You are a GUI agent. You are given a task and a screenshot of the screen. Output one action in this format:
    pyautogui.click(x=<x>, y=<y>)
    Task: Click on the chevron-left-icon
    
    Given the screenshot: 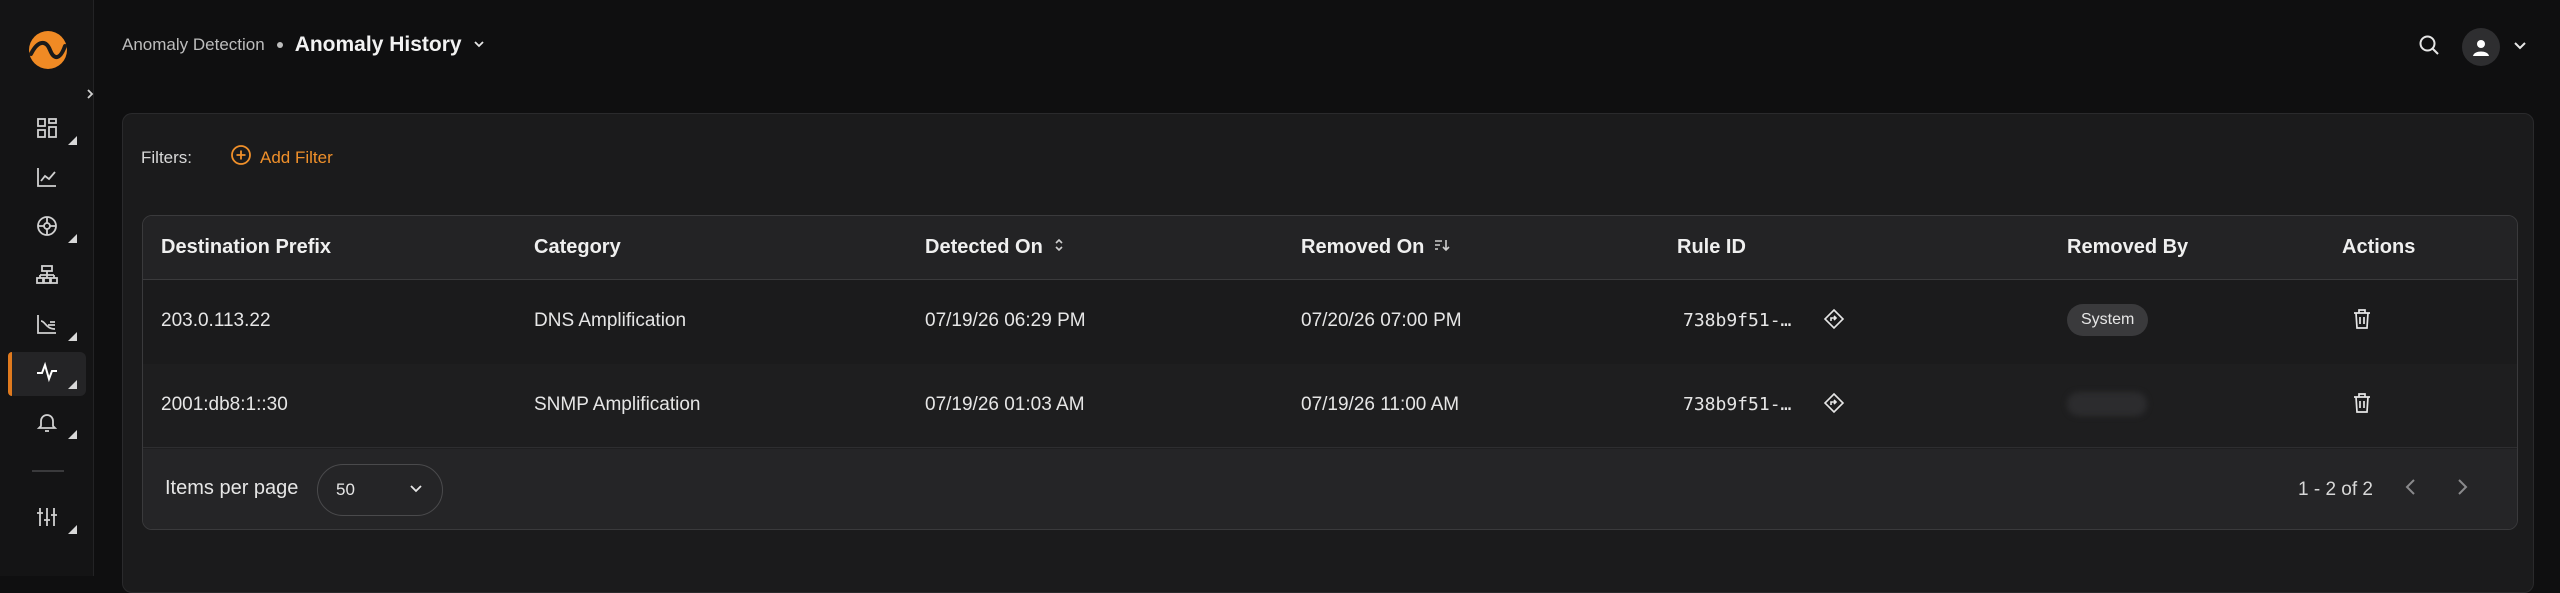 What is the action you would take?
    pyautogui.click(x=2411, y=489)
    